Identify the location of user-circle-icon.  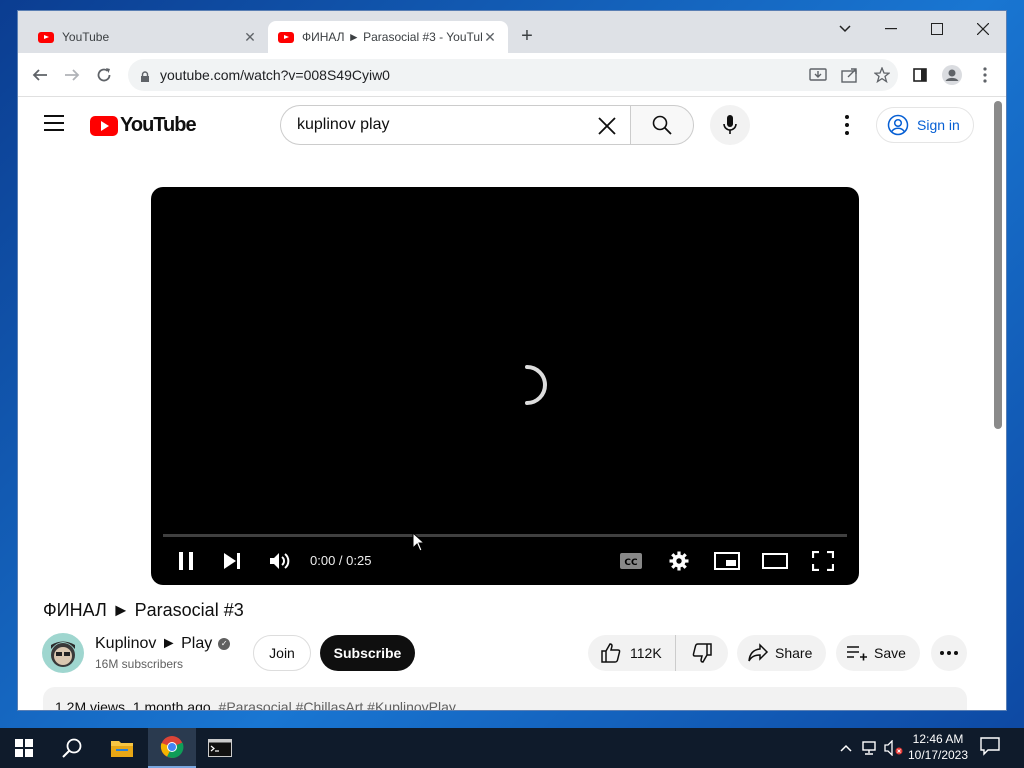
(898, 125).